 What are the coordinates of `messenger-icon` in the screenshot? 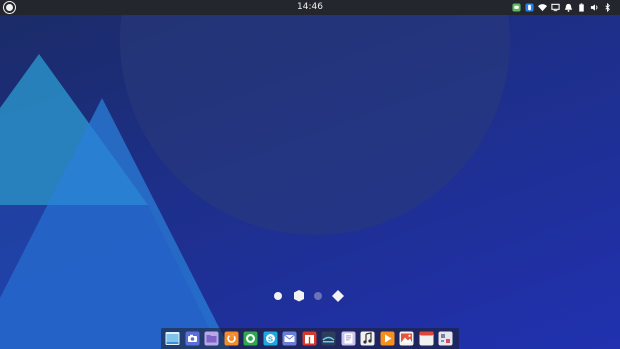 It's located at (516, 7).